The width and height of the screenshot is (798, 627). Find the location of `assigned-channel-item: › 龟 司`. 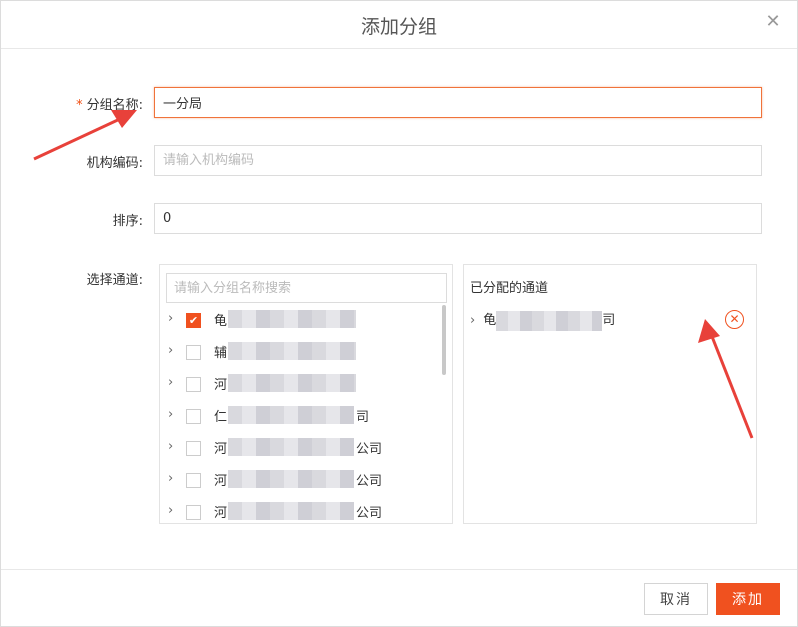

assigned-channel-item: › 龟 司 is located at coordinates (542, 320).